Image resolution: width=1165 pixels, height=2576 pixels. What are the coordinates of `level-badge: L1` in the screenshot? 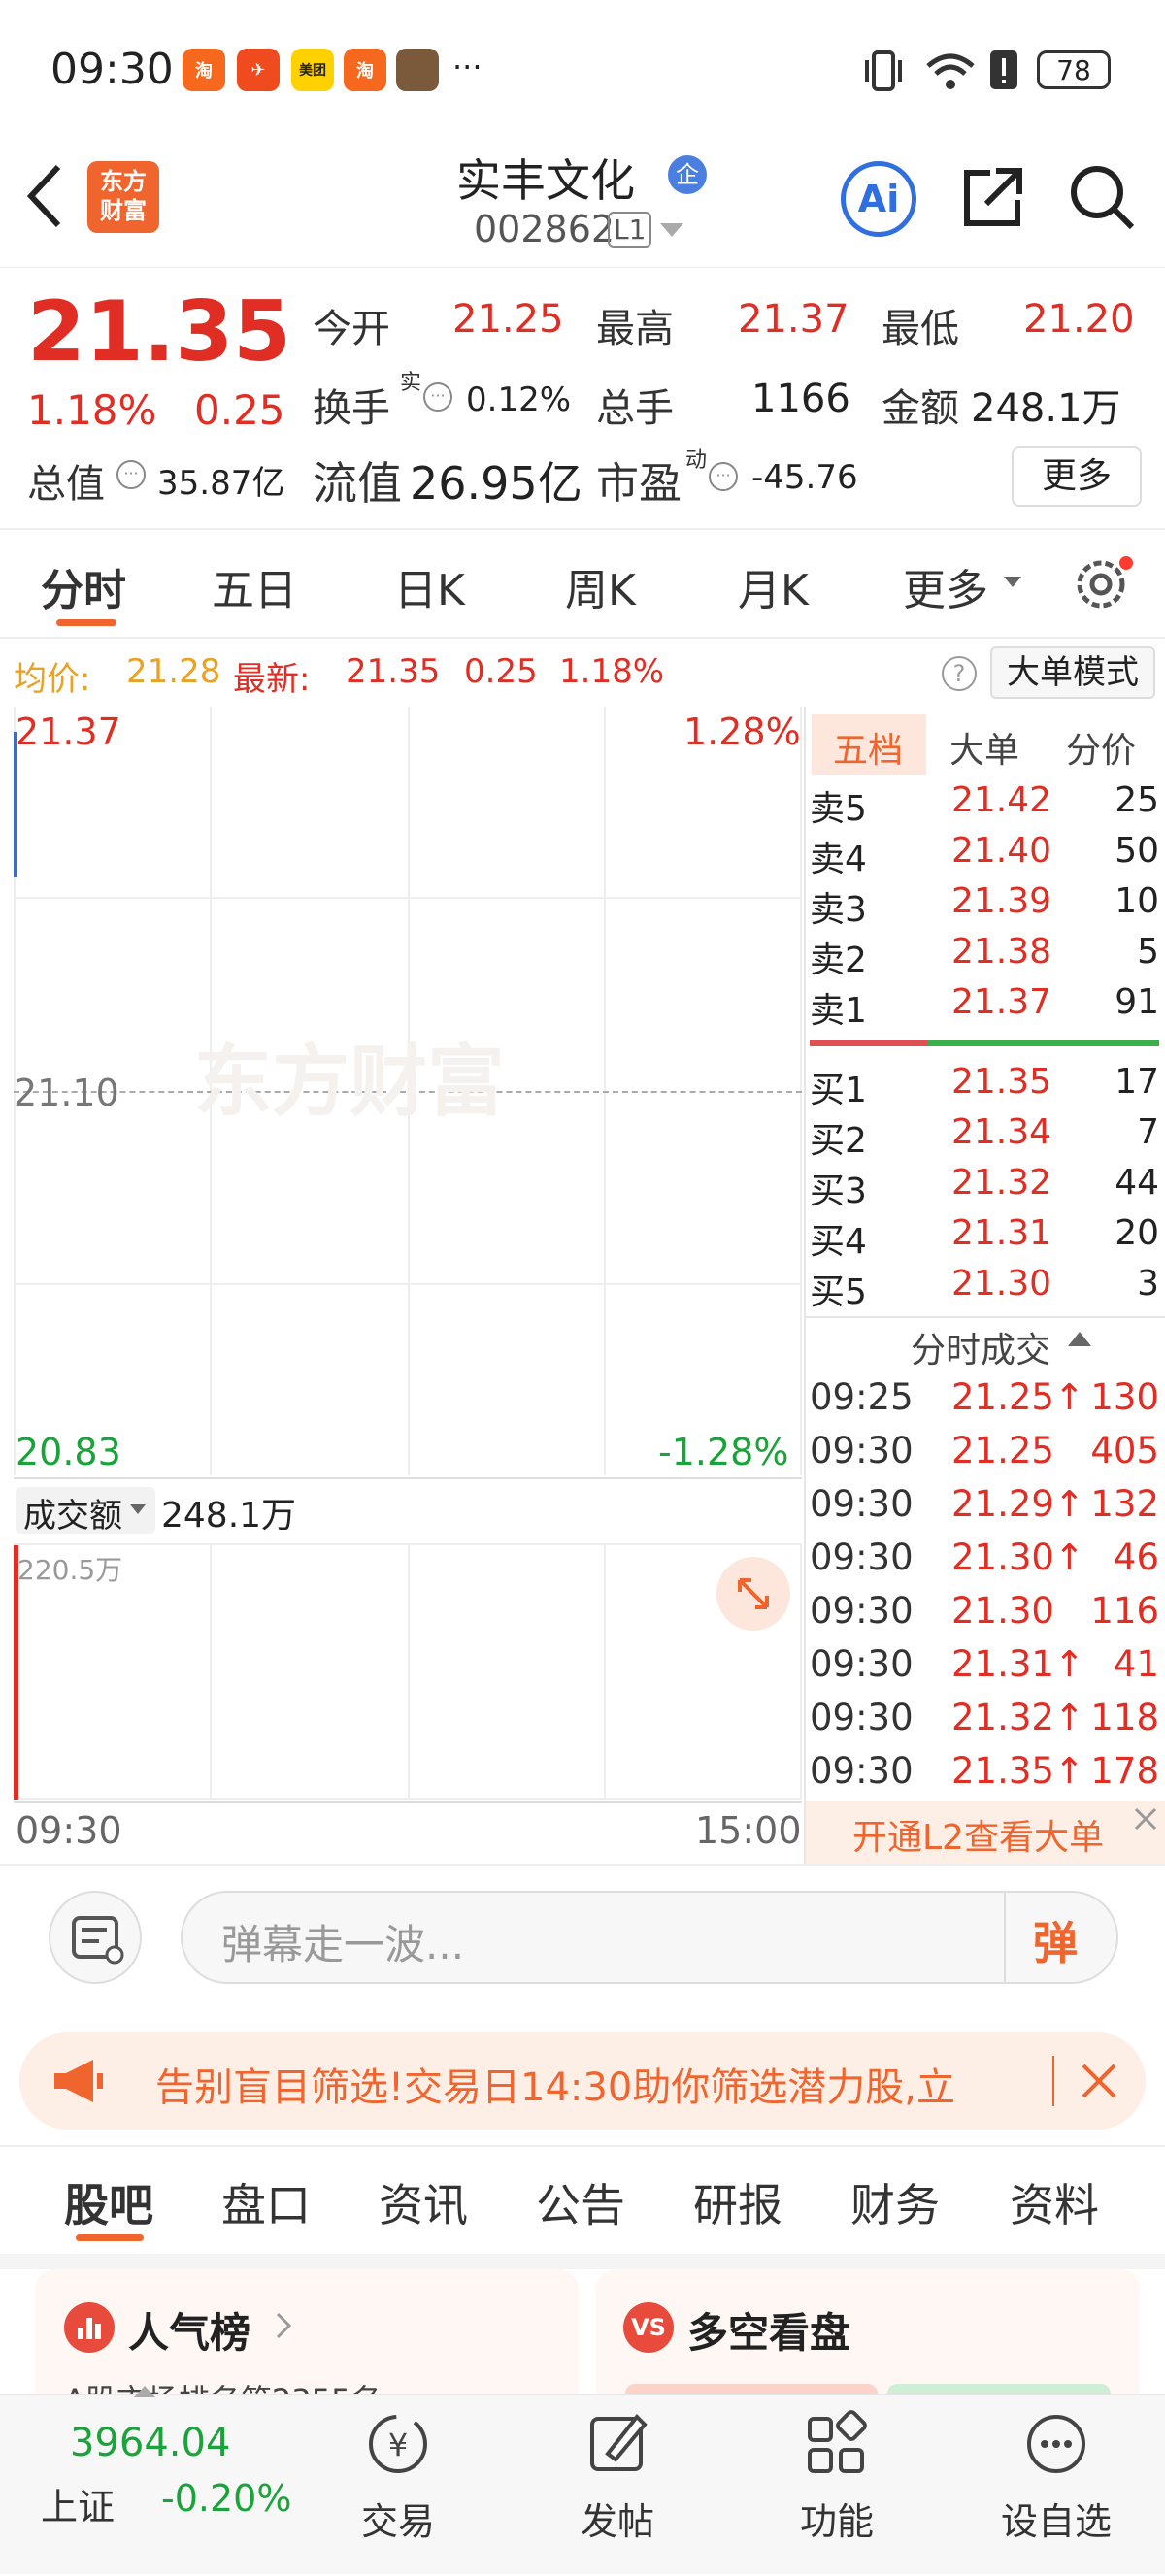 It's located at (630, 230).